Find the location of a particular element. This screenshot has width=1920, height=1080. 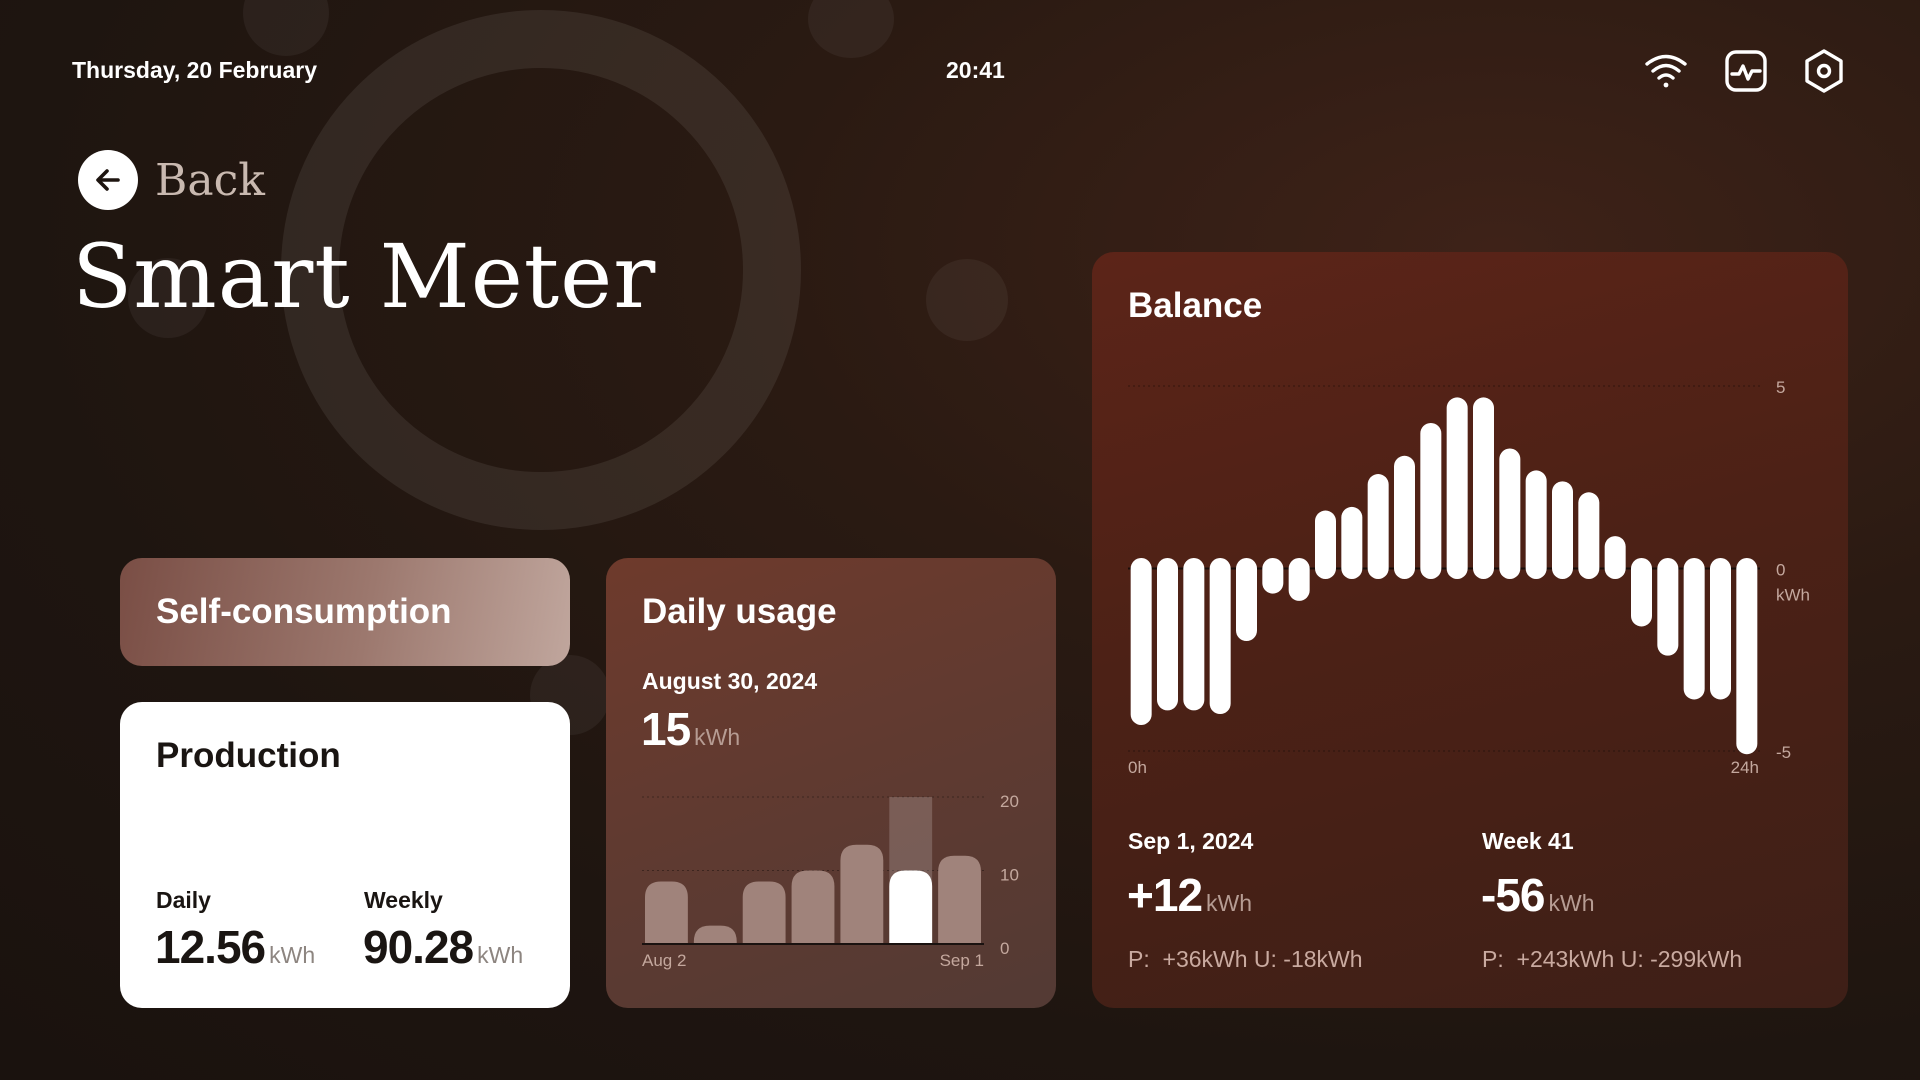

daily-usage-value: 15 kWh is located at coordinates (690, 729).